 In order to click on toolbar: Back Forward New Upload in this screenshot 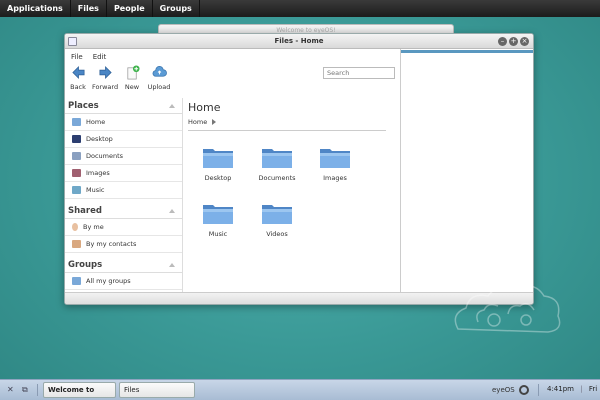, I will do `click(120, 78)`.